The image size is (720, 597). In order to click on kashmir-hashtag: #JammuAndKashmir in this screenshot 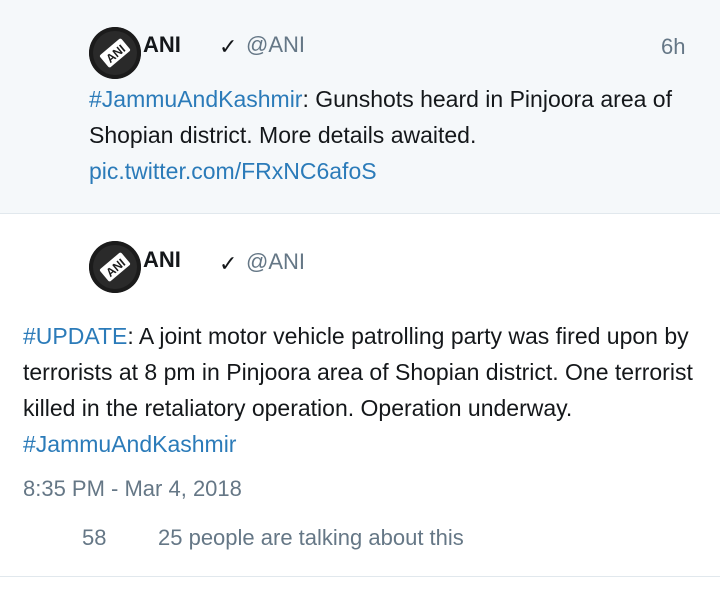, I will do `click(129, 444)`.